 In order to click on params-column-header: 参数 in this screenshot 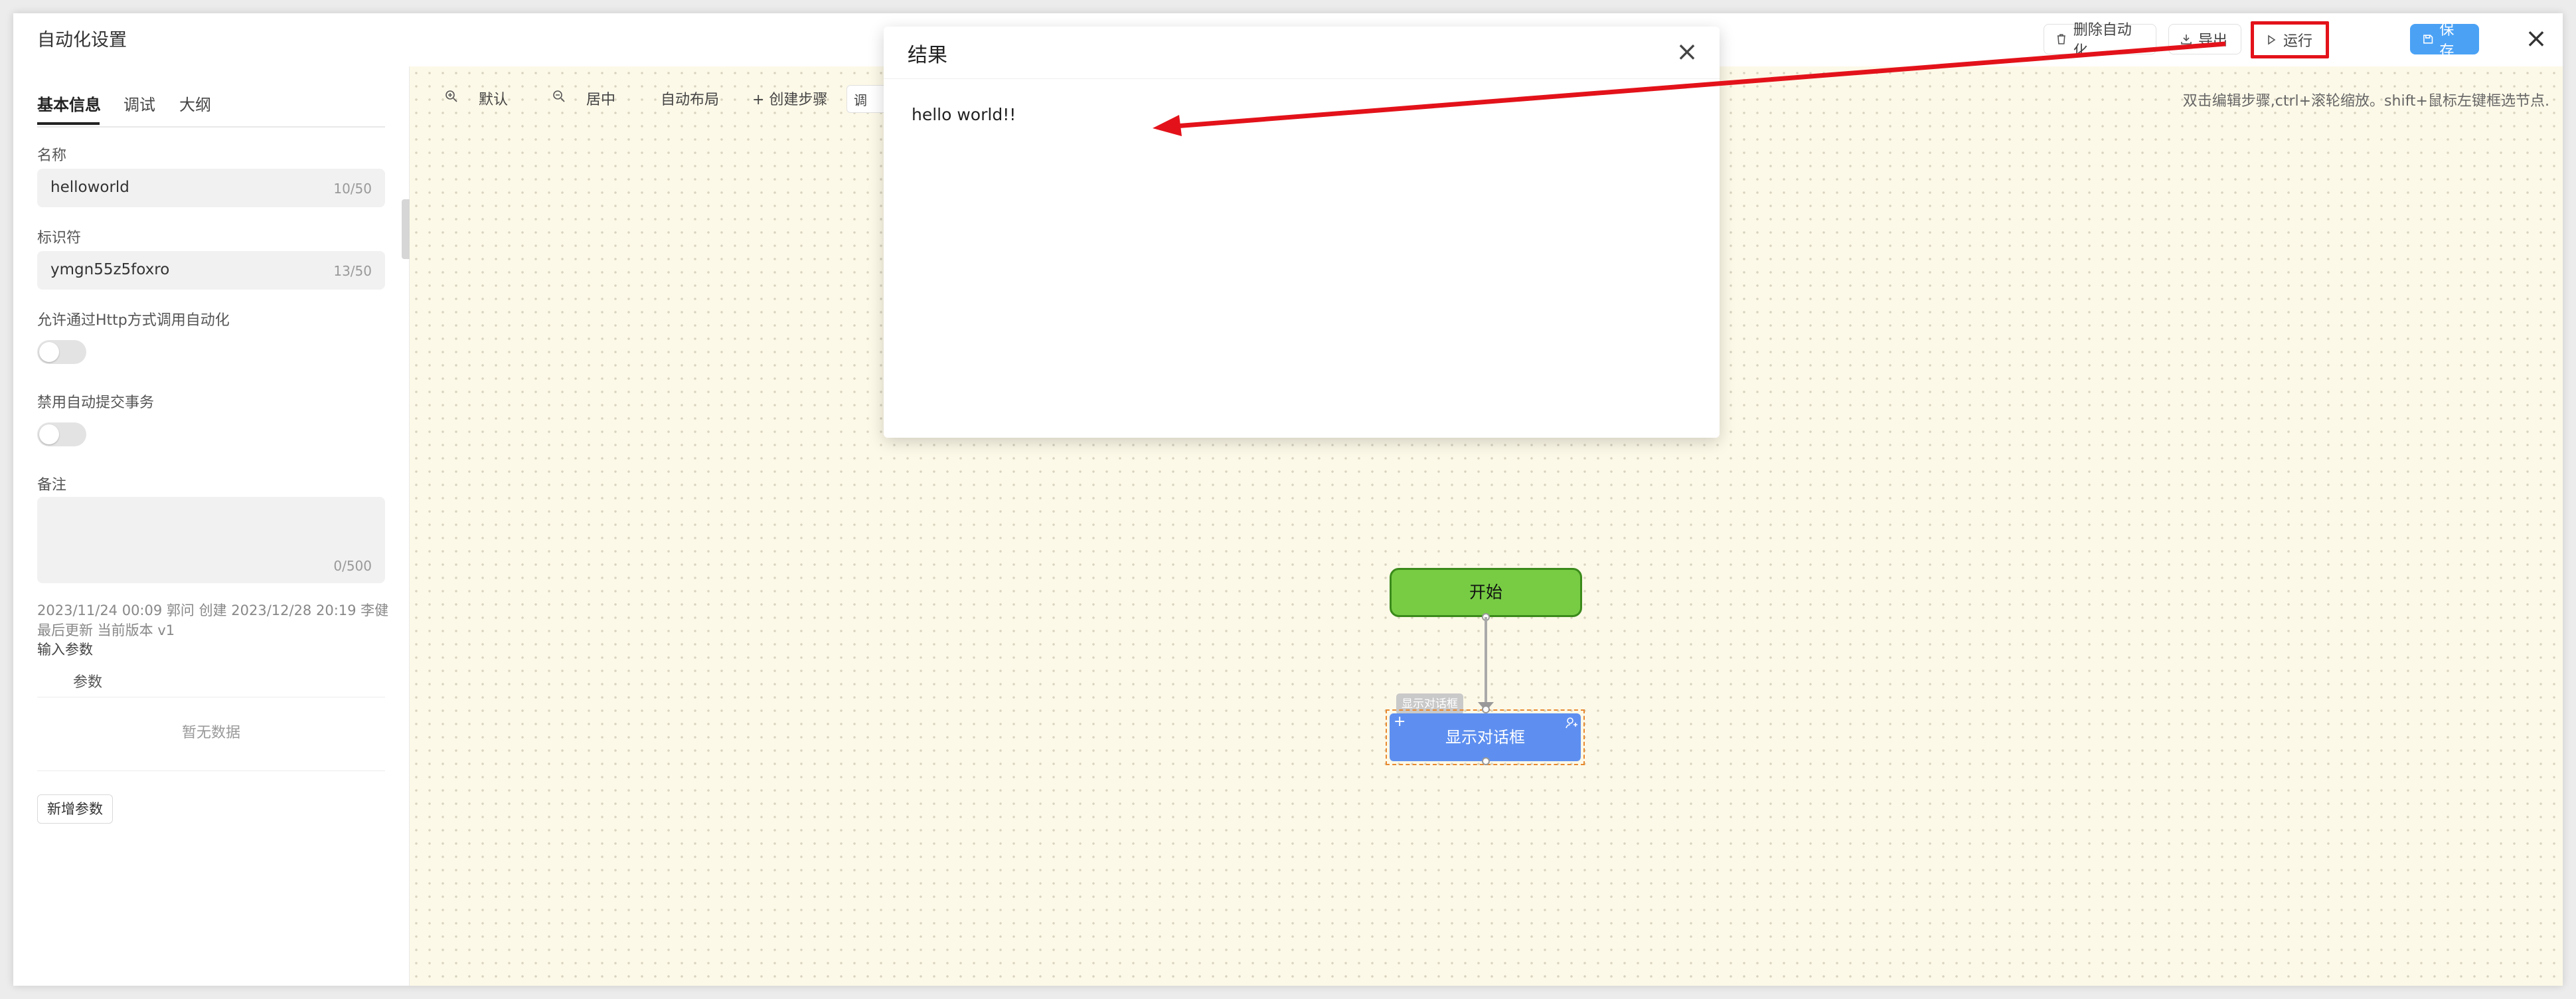, I will do `click(88, 683)`.